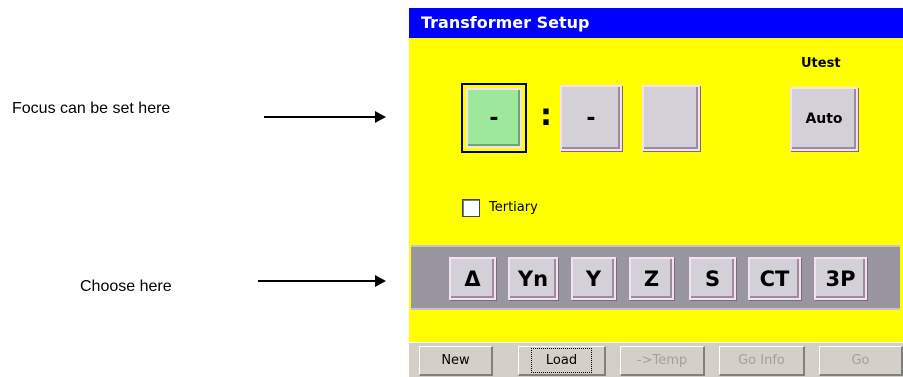 This screenshot has height=377, width=903. What do you see at coordinates (593, 278) in the screenshot?
I see `choose-y-button: Y` at bounding box center [593, 278].